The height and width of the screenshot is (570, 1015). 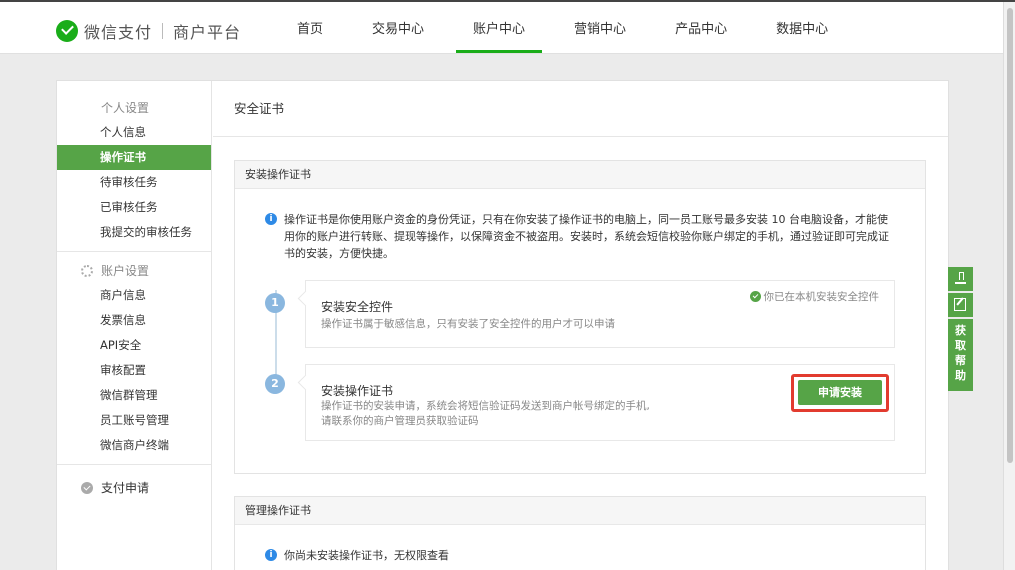 I want to click on help-char: 获, so click(x=960, y=330).